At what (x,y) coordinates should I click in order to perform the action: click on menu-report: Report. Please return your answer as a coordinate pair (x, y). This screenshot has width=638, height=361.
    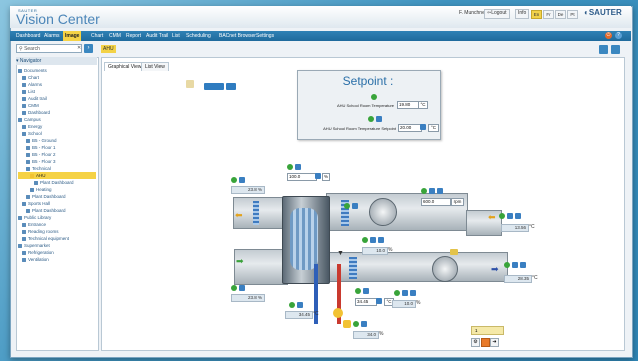
    Looking at the image, I should click on (133, 36).